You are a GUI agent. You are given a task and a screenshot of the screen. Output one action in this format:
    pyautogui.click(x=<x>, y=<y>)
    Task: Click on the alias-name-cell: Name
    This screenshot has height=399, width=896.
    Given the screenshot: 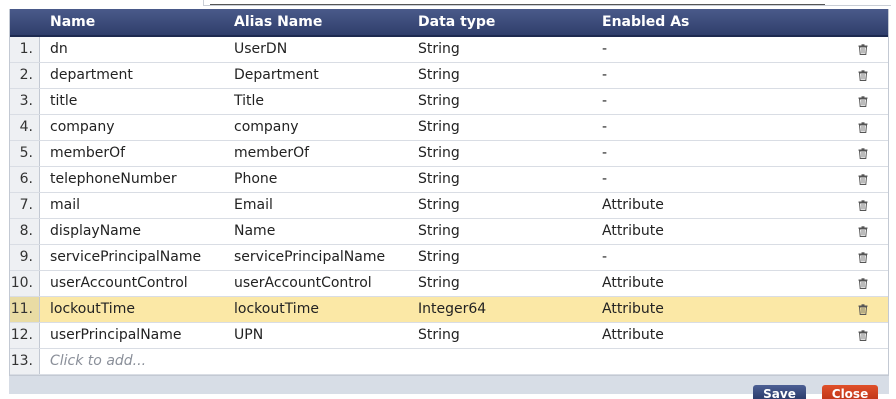 What is the action you would take?
    pyautogui.click(x=316, y=231)
    